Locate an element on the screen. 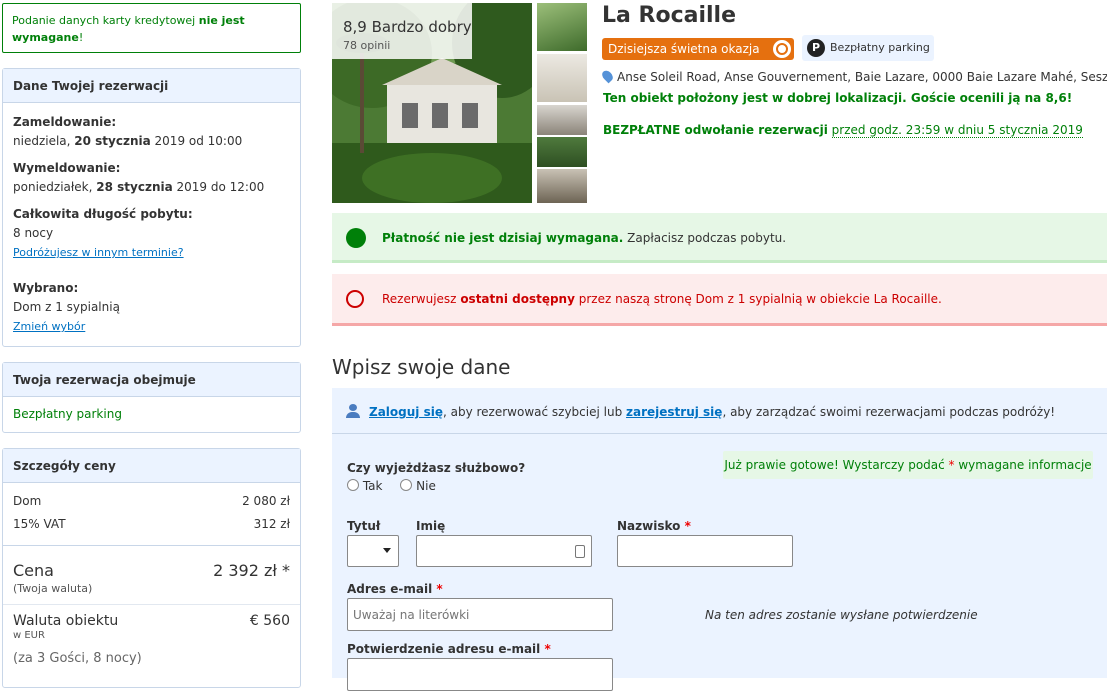 The height and width of the screenshot is (691, 1107). payment-alert-text: Zapłacisz podczas pobytu. is located at coordinates (705, 238).